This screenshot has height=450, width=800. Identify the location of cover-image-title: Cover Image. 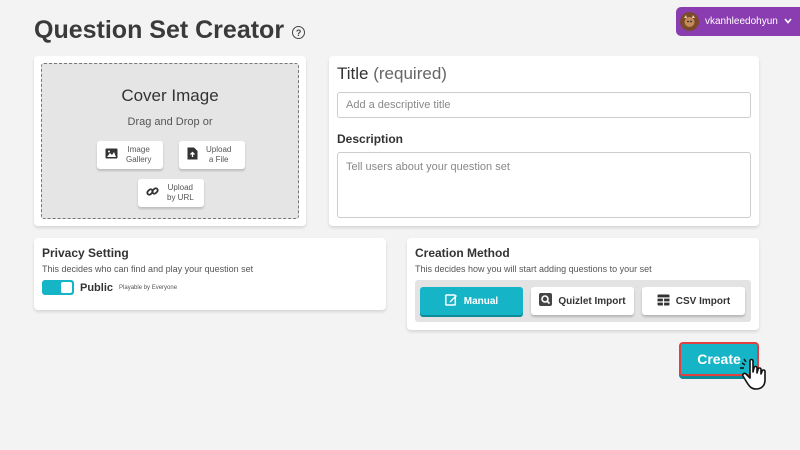
(170, 95).